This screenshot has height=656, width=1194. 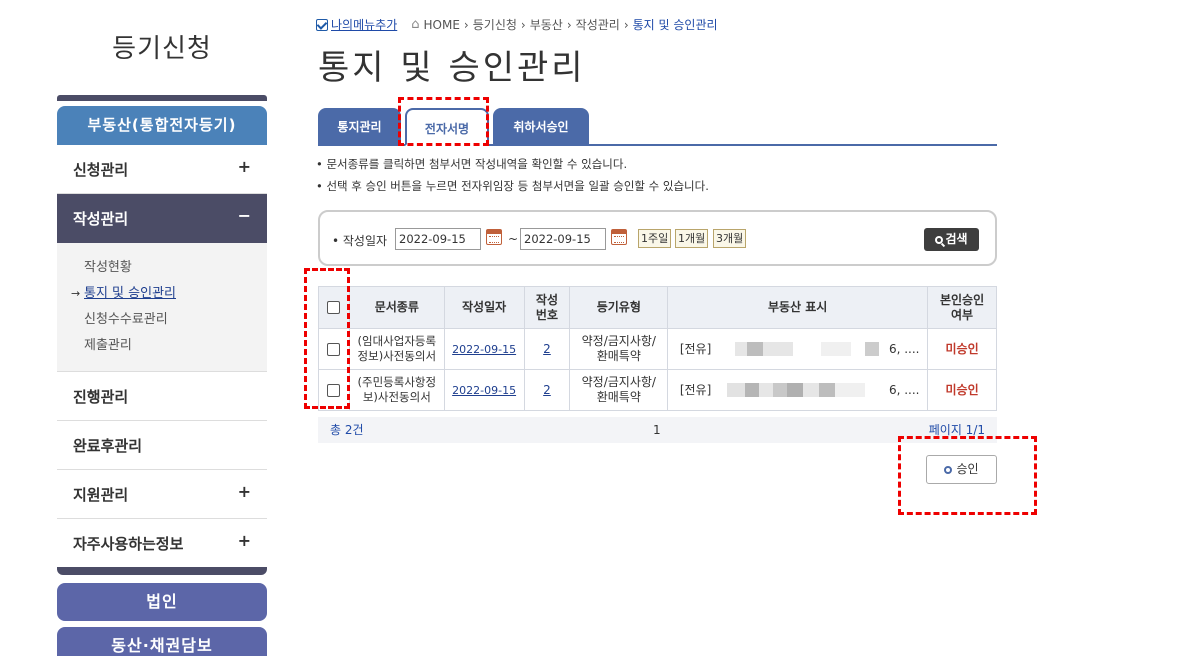 What do you see at coordinates (244, 215) in the screenshot?
I see `minus-icon: −` at bounding box center [244, 215].